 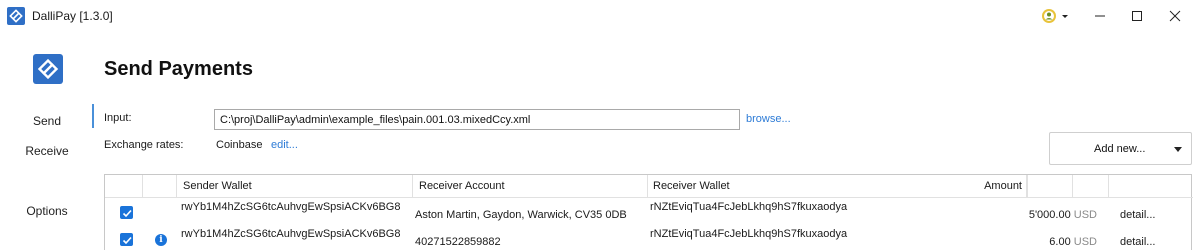 I want to click on input-label: Input:, so click(x=118, y=118).